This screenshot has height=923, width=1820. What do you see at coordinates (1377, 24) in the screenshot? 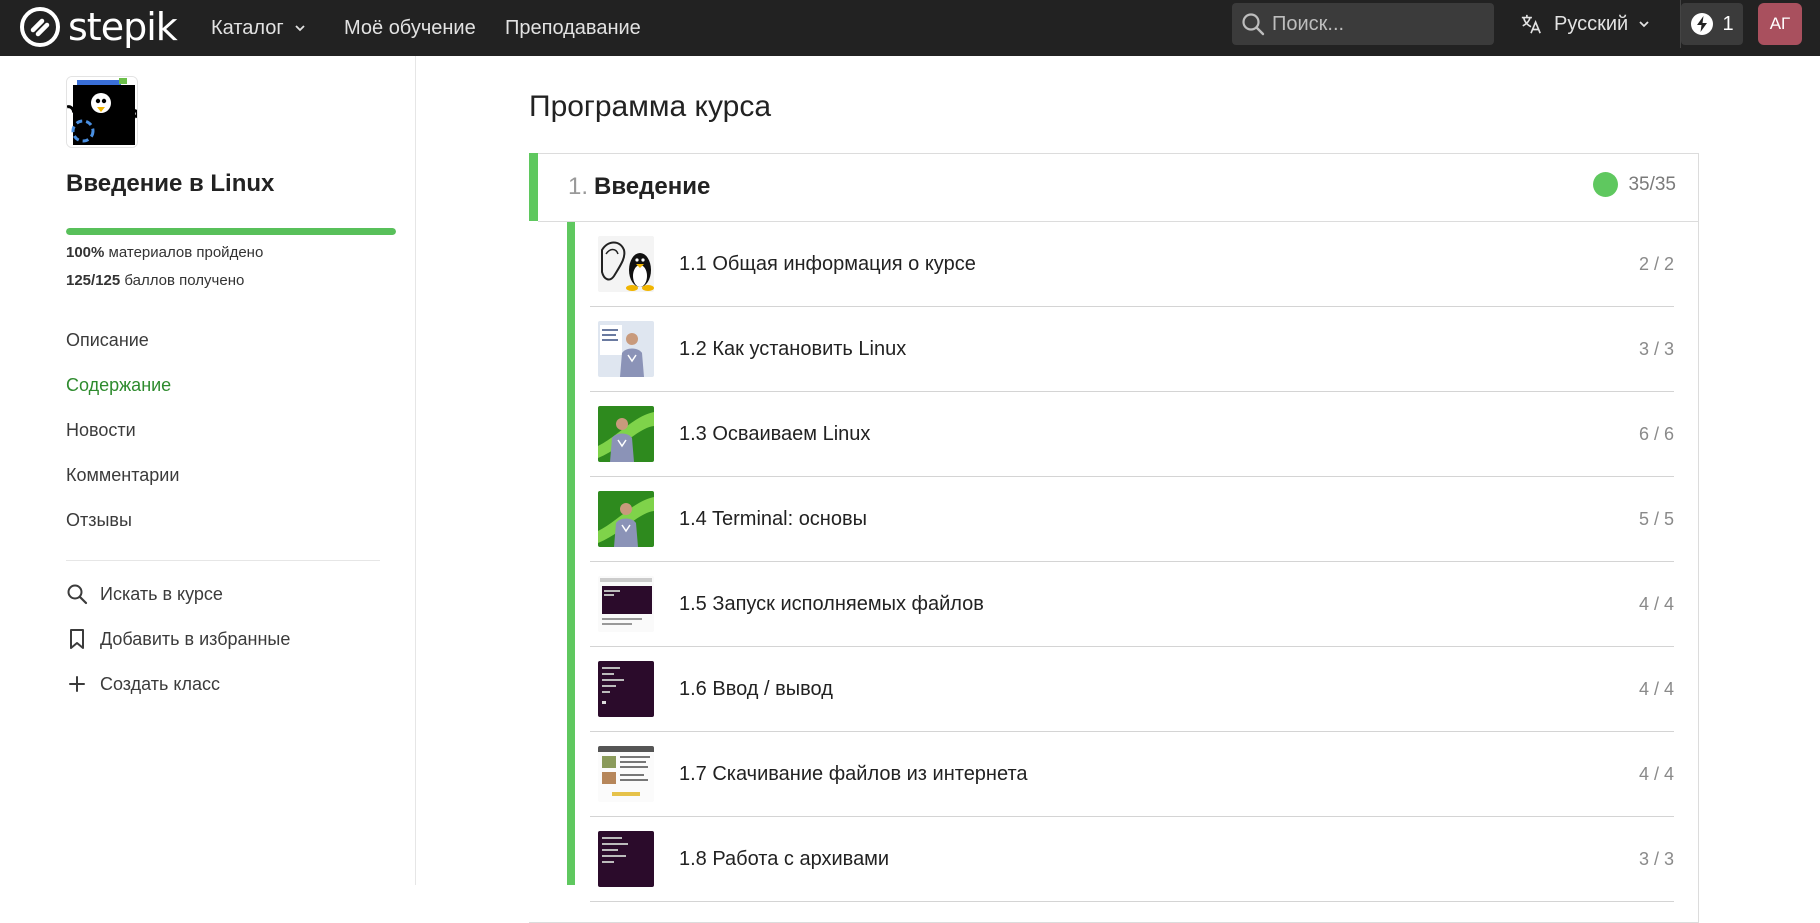
I see `search-input` at bounding box center [1377, 24].